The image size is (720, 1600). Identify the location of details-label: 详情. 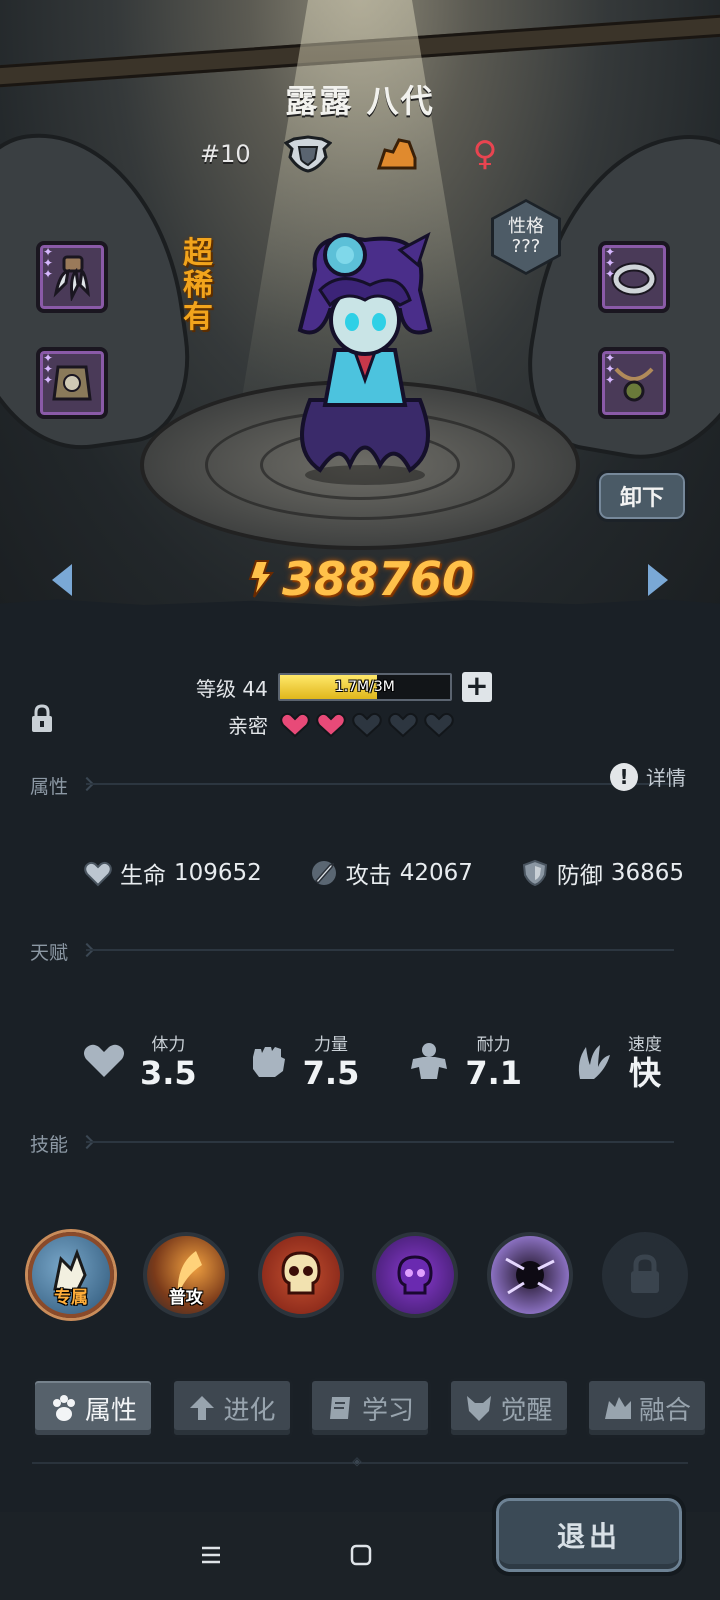
(666, 778).